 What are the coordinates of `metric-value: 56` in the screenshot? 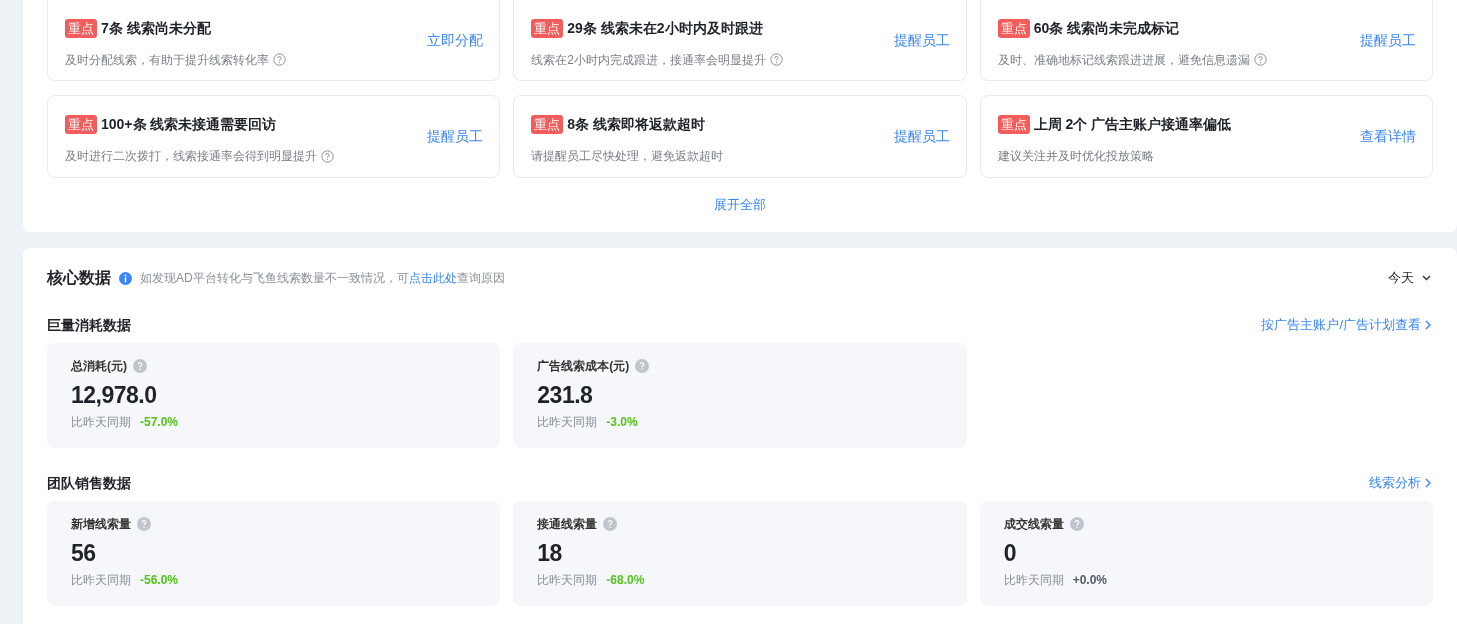 It's located at (84, 553).